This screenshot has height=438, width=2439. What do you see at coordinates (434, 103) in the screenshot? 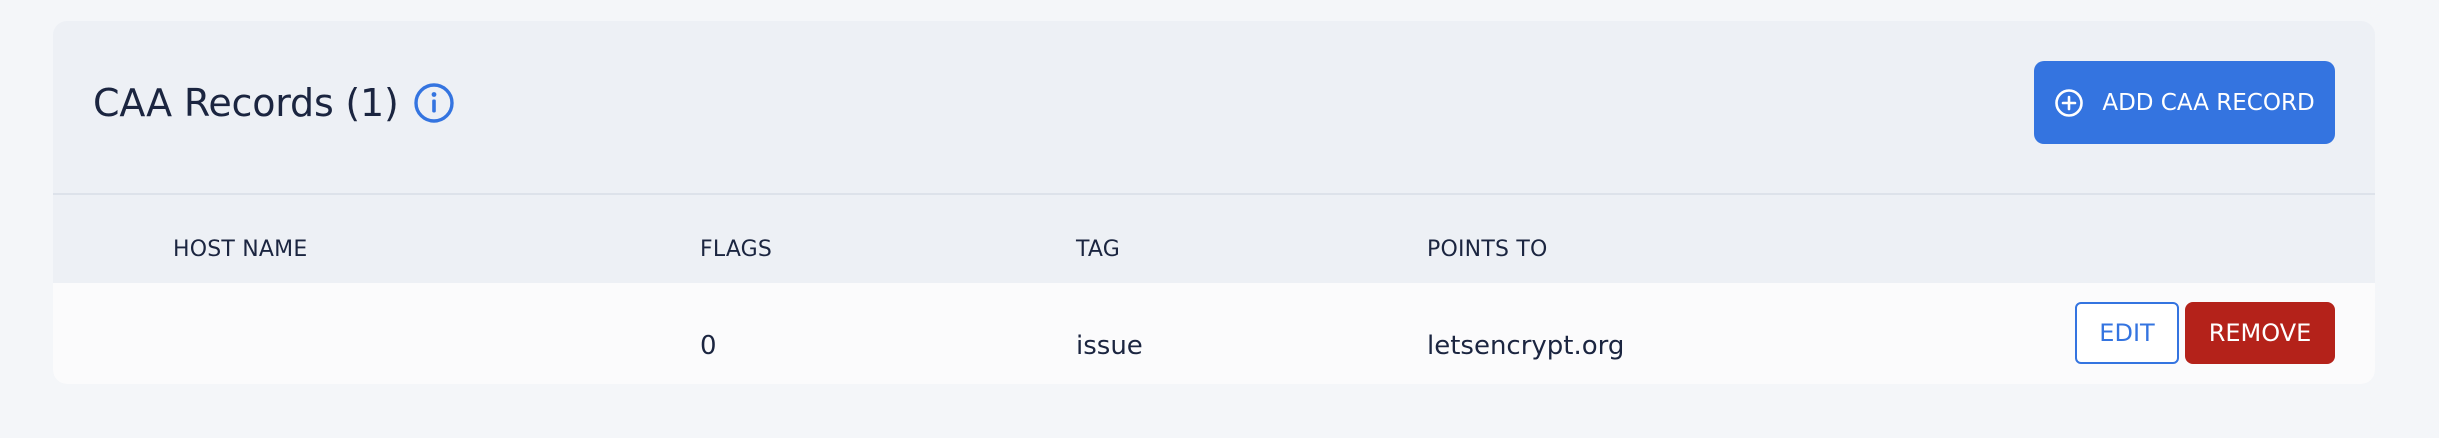
I see `info-icon` at bounding box center [434, 103].